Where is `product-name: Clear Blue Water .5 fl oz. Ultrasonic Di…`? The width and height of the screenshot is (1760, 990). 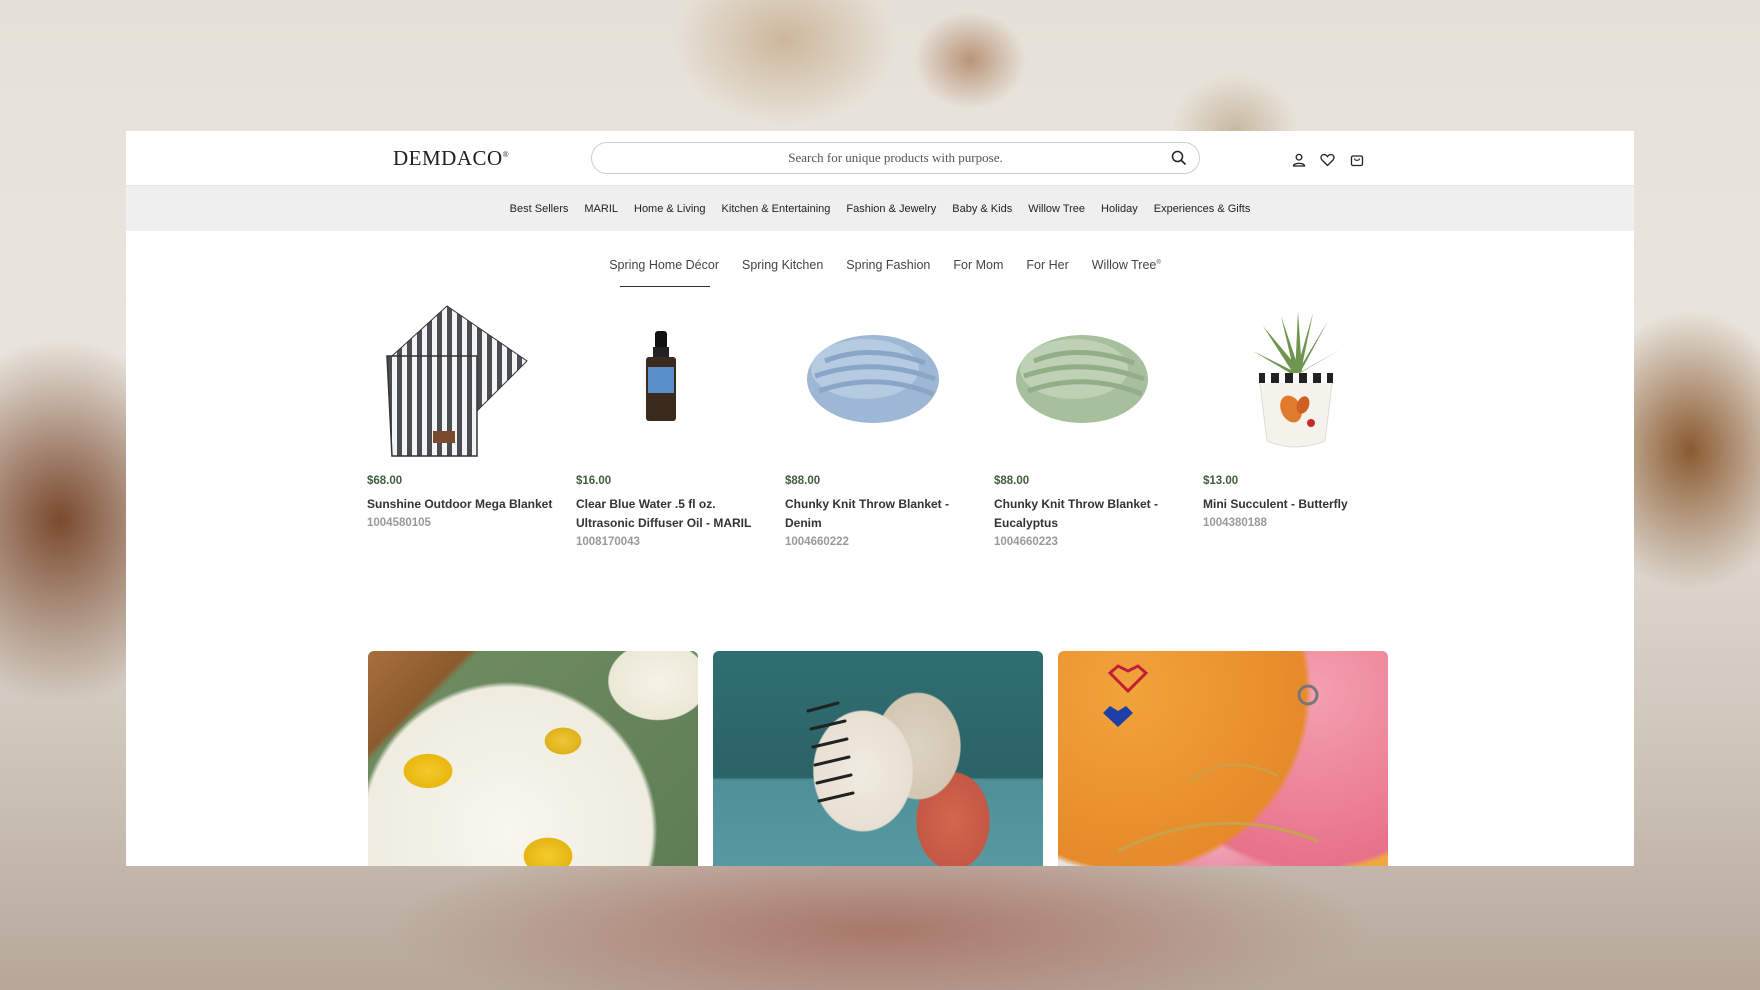
product-name: Clear Blue Water .5 fl oz. Ultrasonic Di… is located at coordinates (671, 514).